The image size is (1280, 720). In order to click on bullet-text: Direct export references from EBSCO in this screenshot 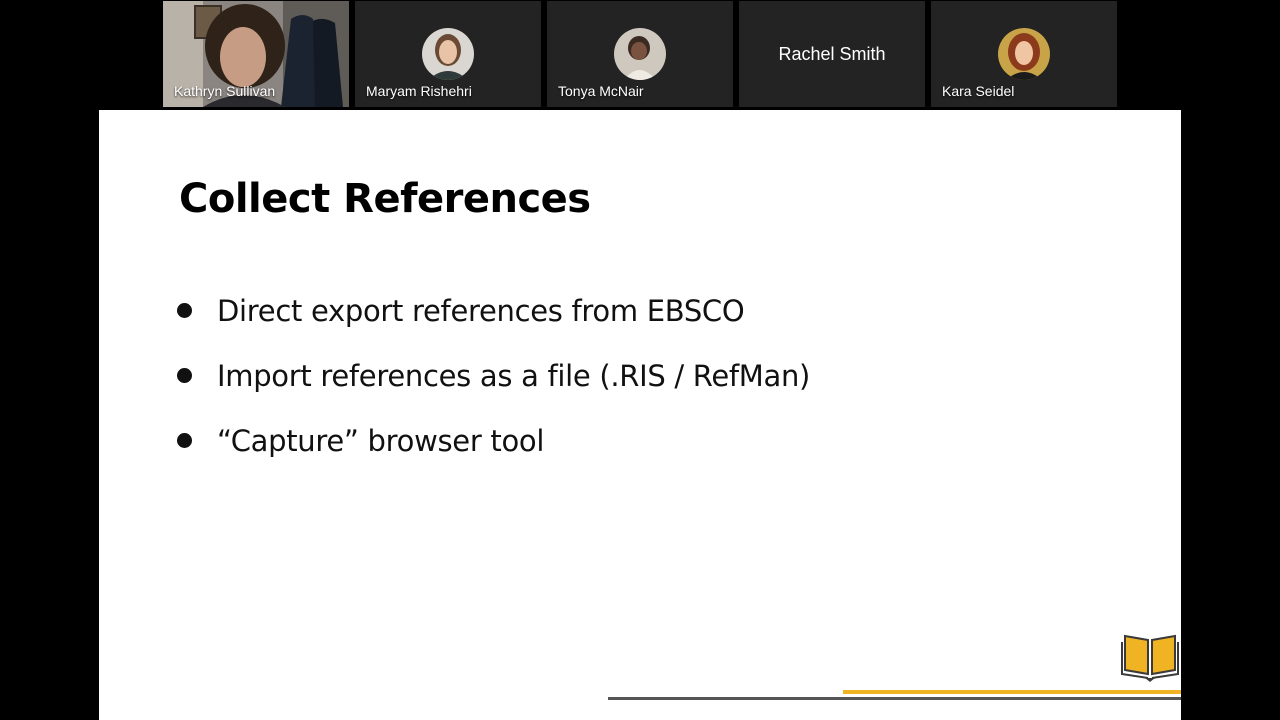, I will do `click(481, 310)`.